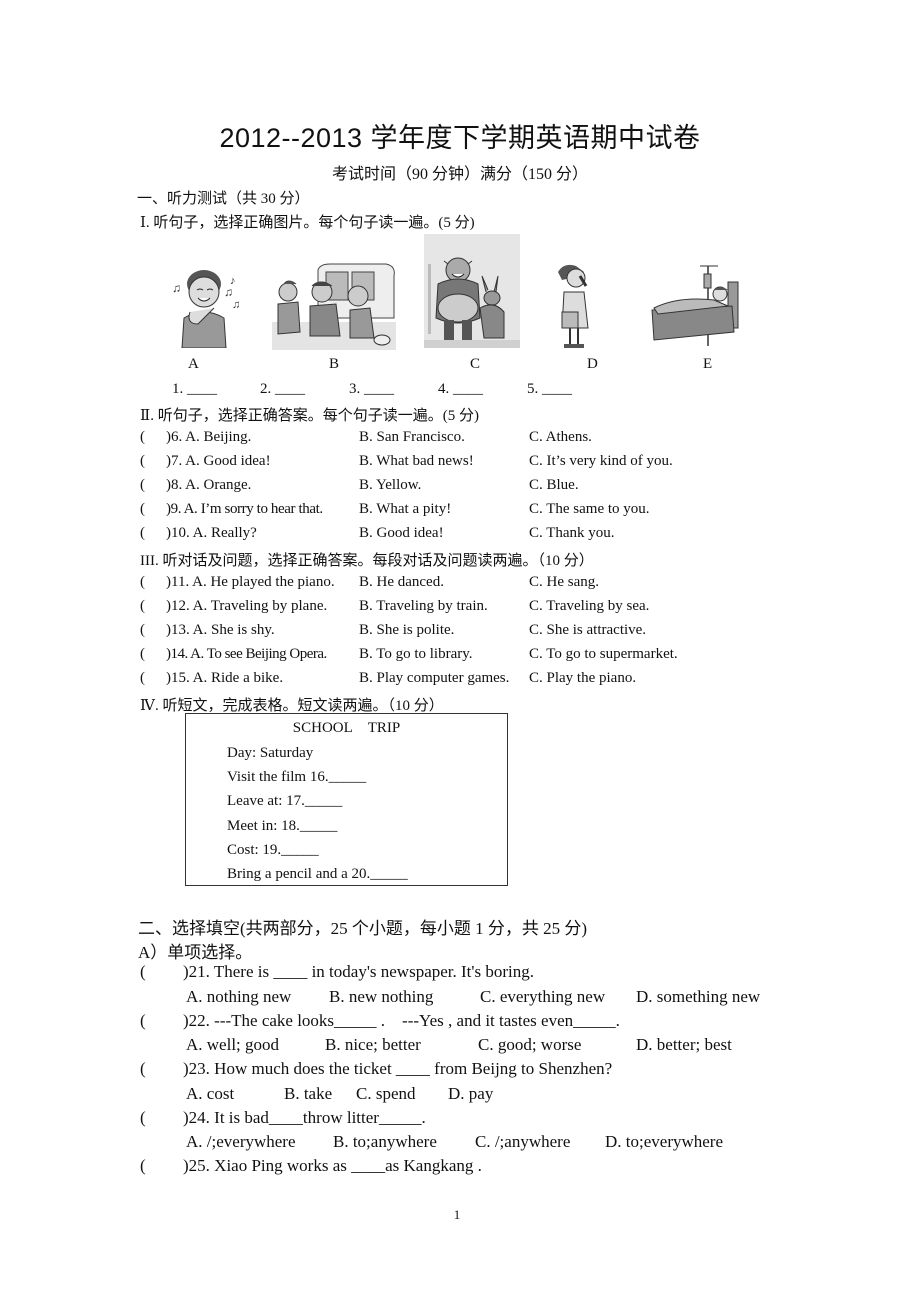 Image resolution: width=920 pixels, height=1302 pixels. Describe the element at coordinates (603, 654) in the screenshot. I see `option-c: C. To go to supermarket.` at that location.